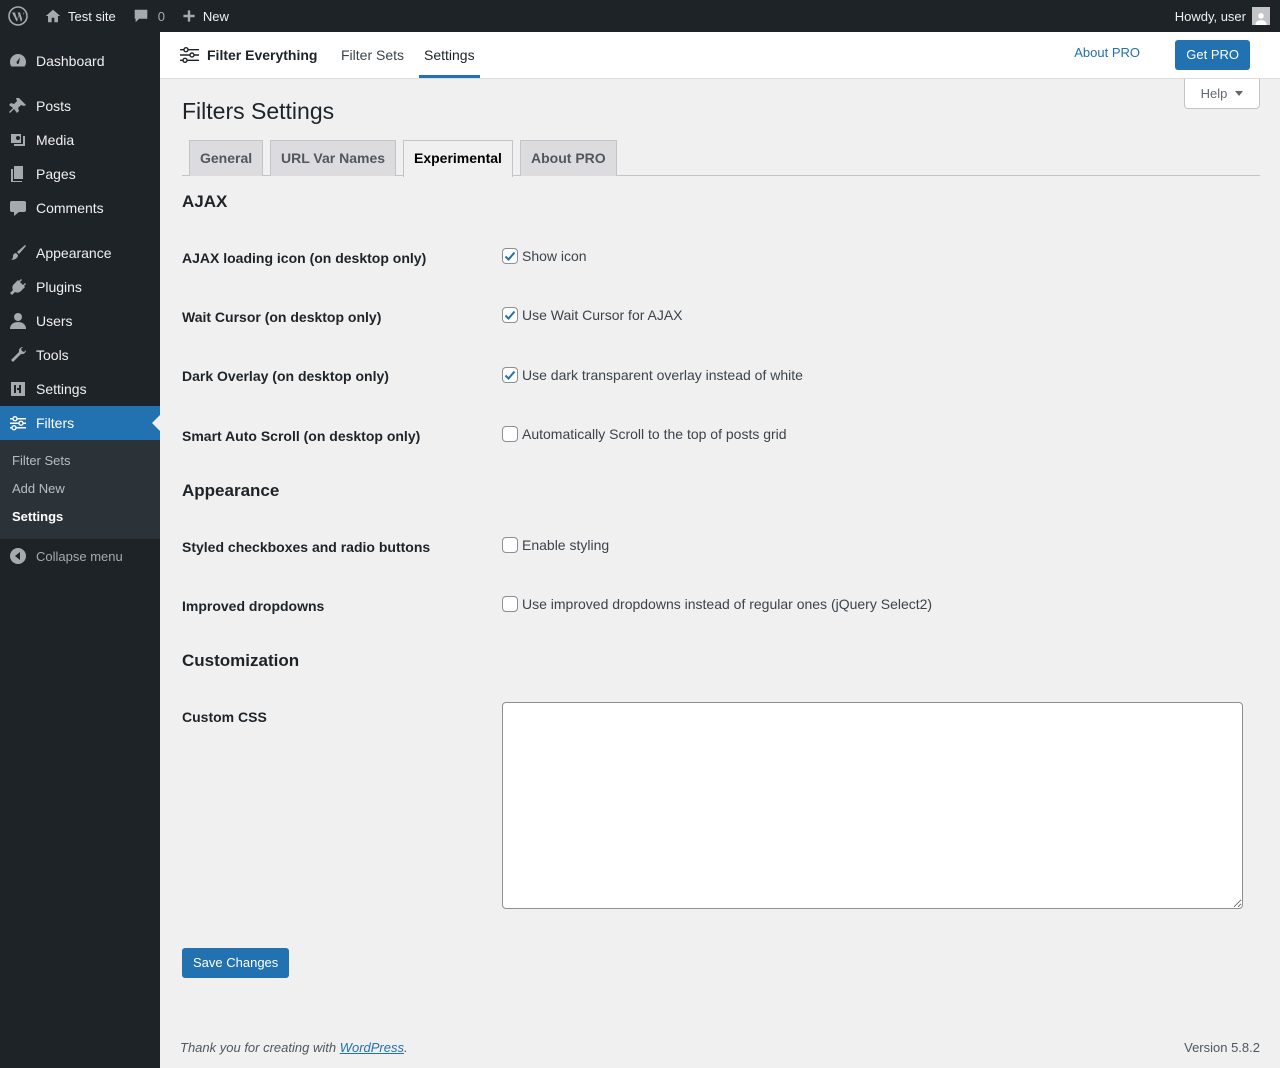  Describe the element at coordinates (148, 16) in the screenshot. I see `comments-link: 0` at that location.